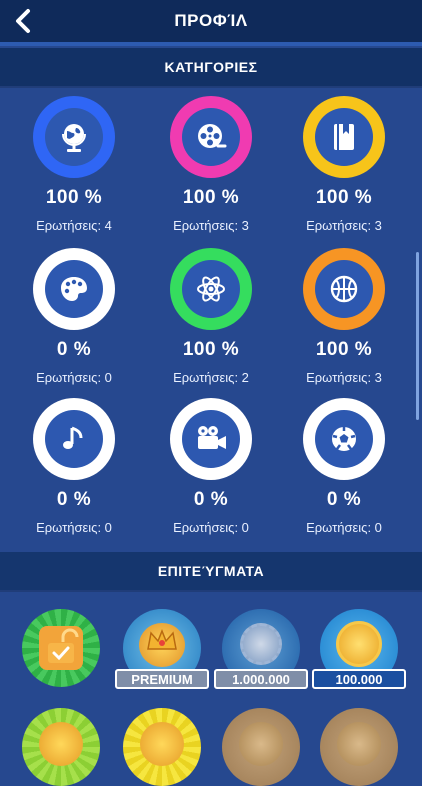 This screenshot has width=422, height=786. I want to click on music-note-icon, so click(74, 439).